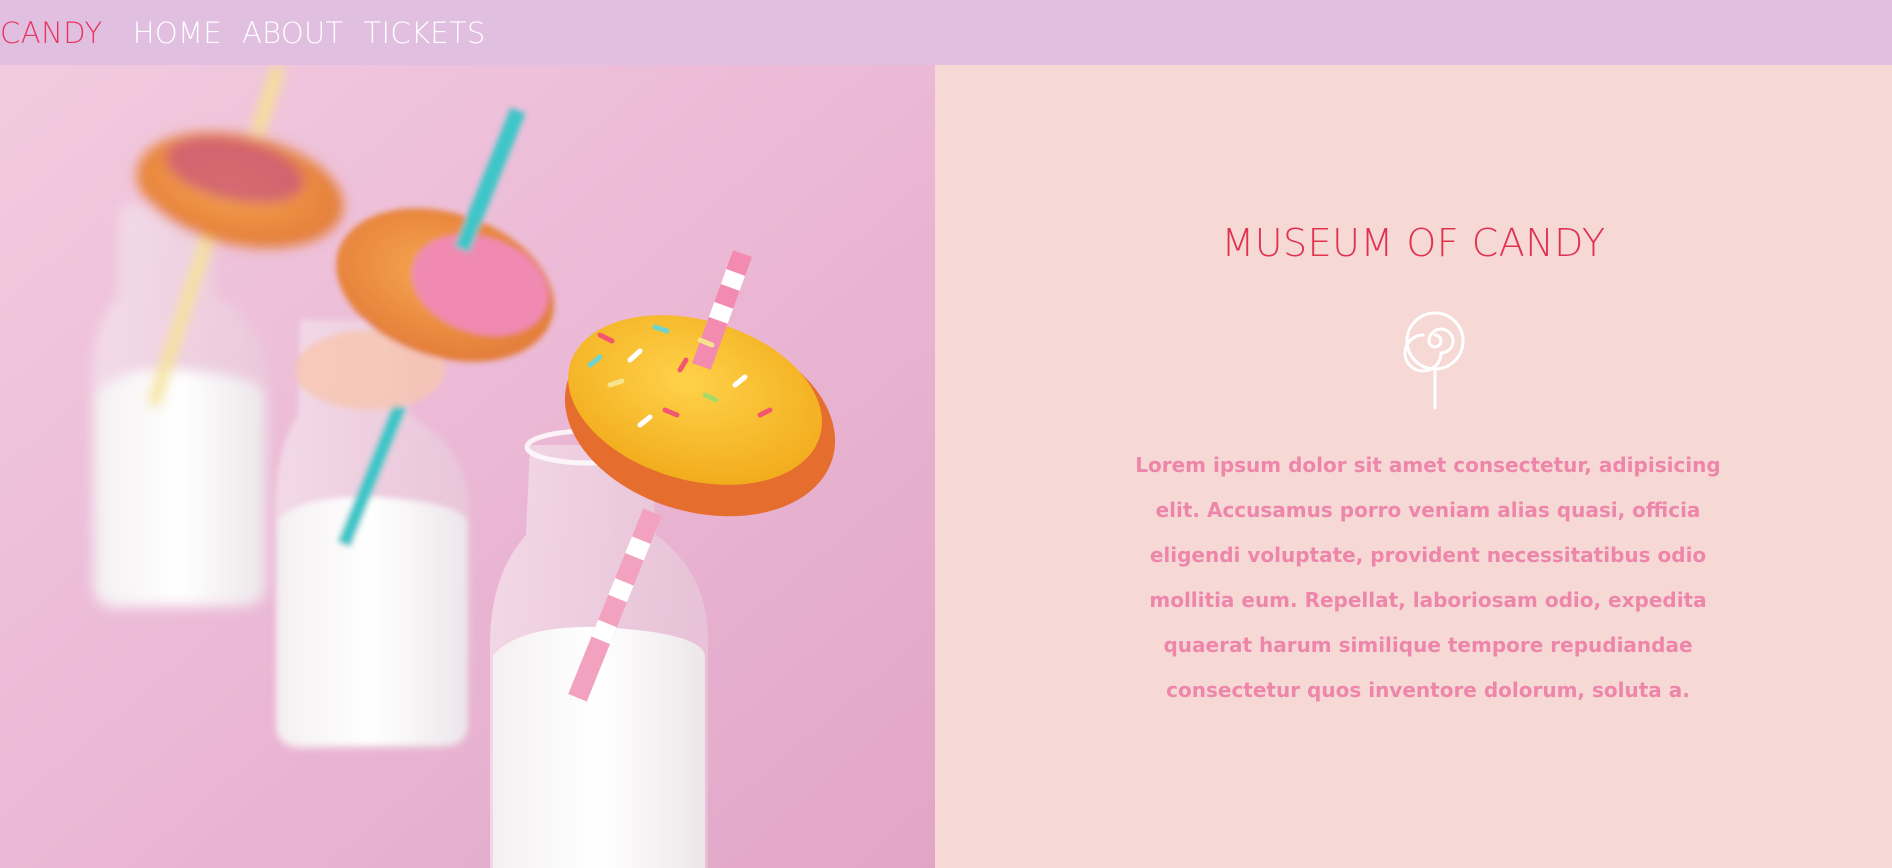  What do you see at coordinates (177, 33) in the screenshot?
I see `nav-link-home: HOME` at bounding box center [177, 33].